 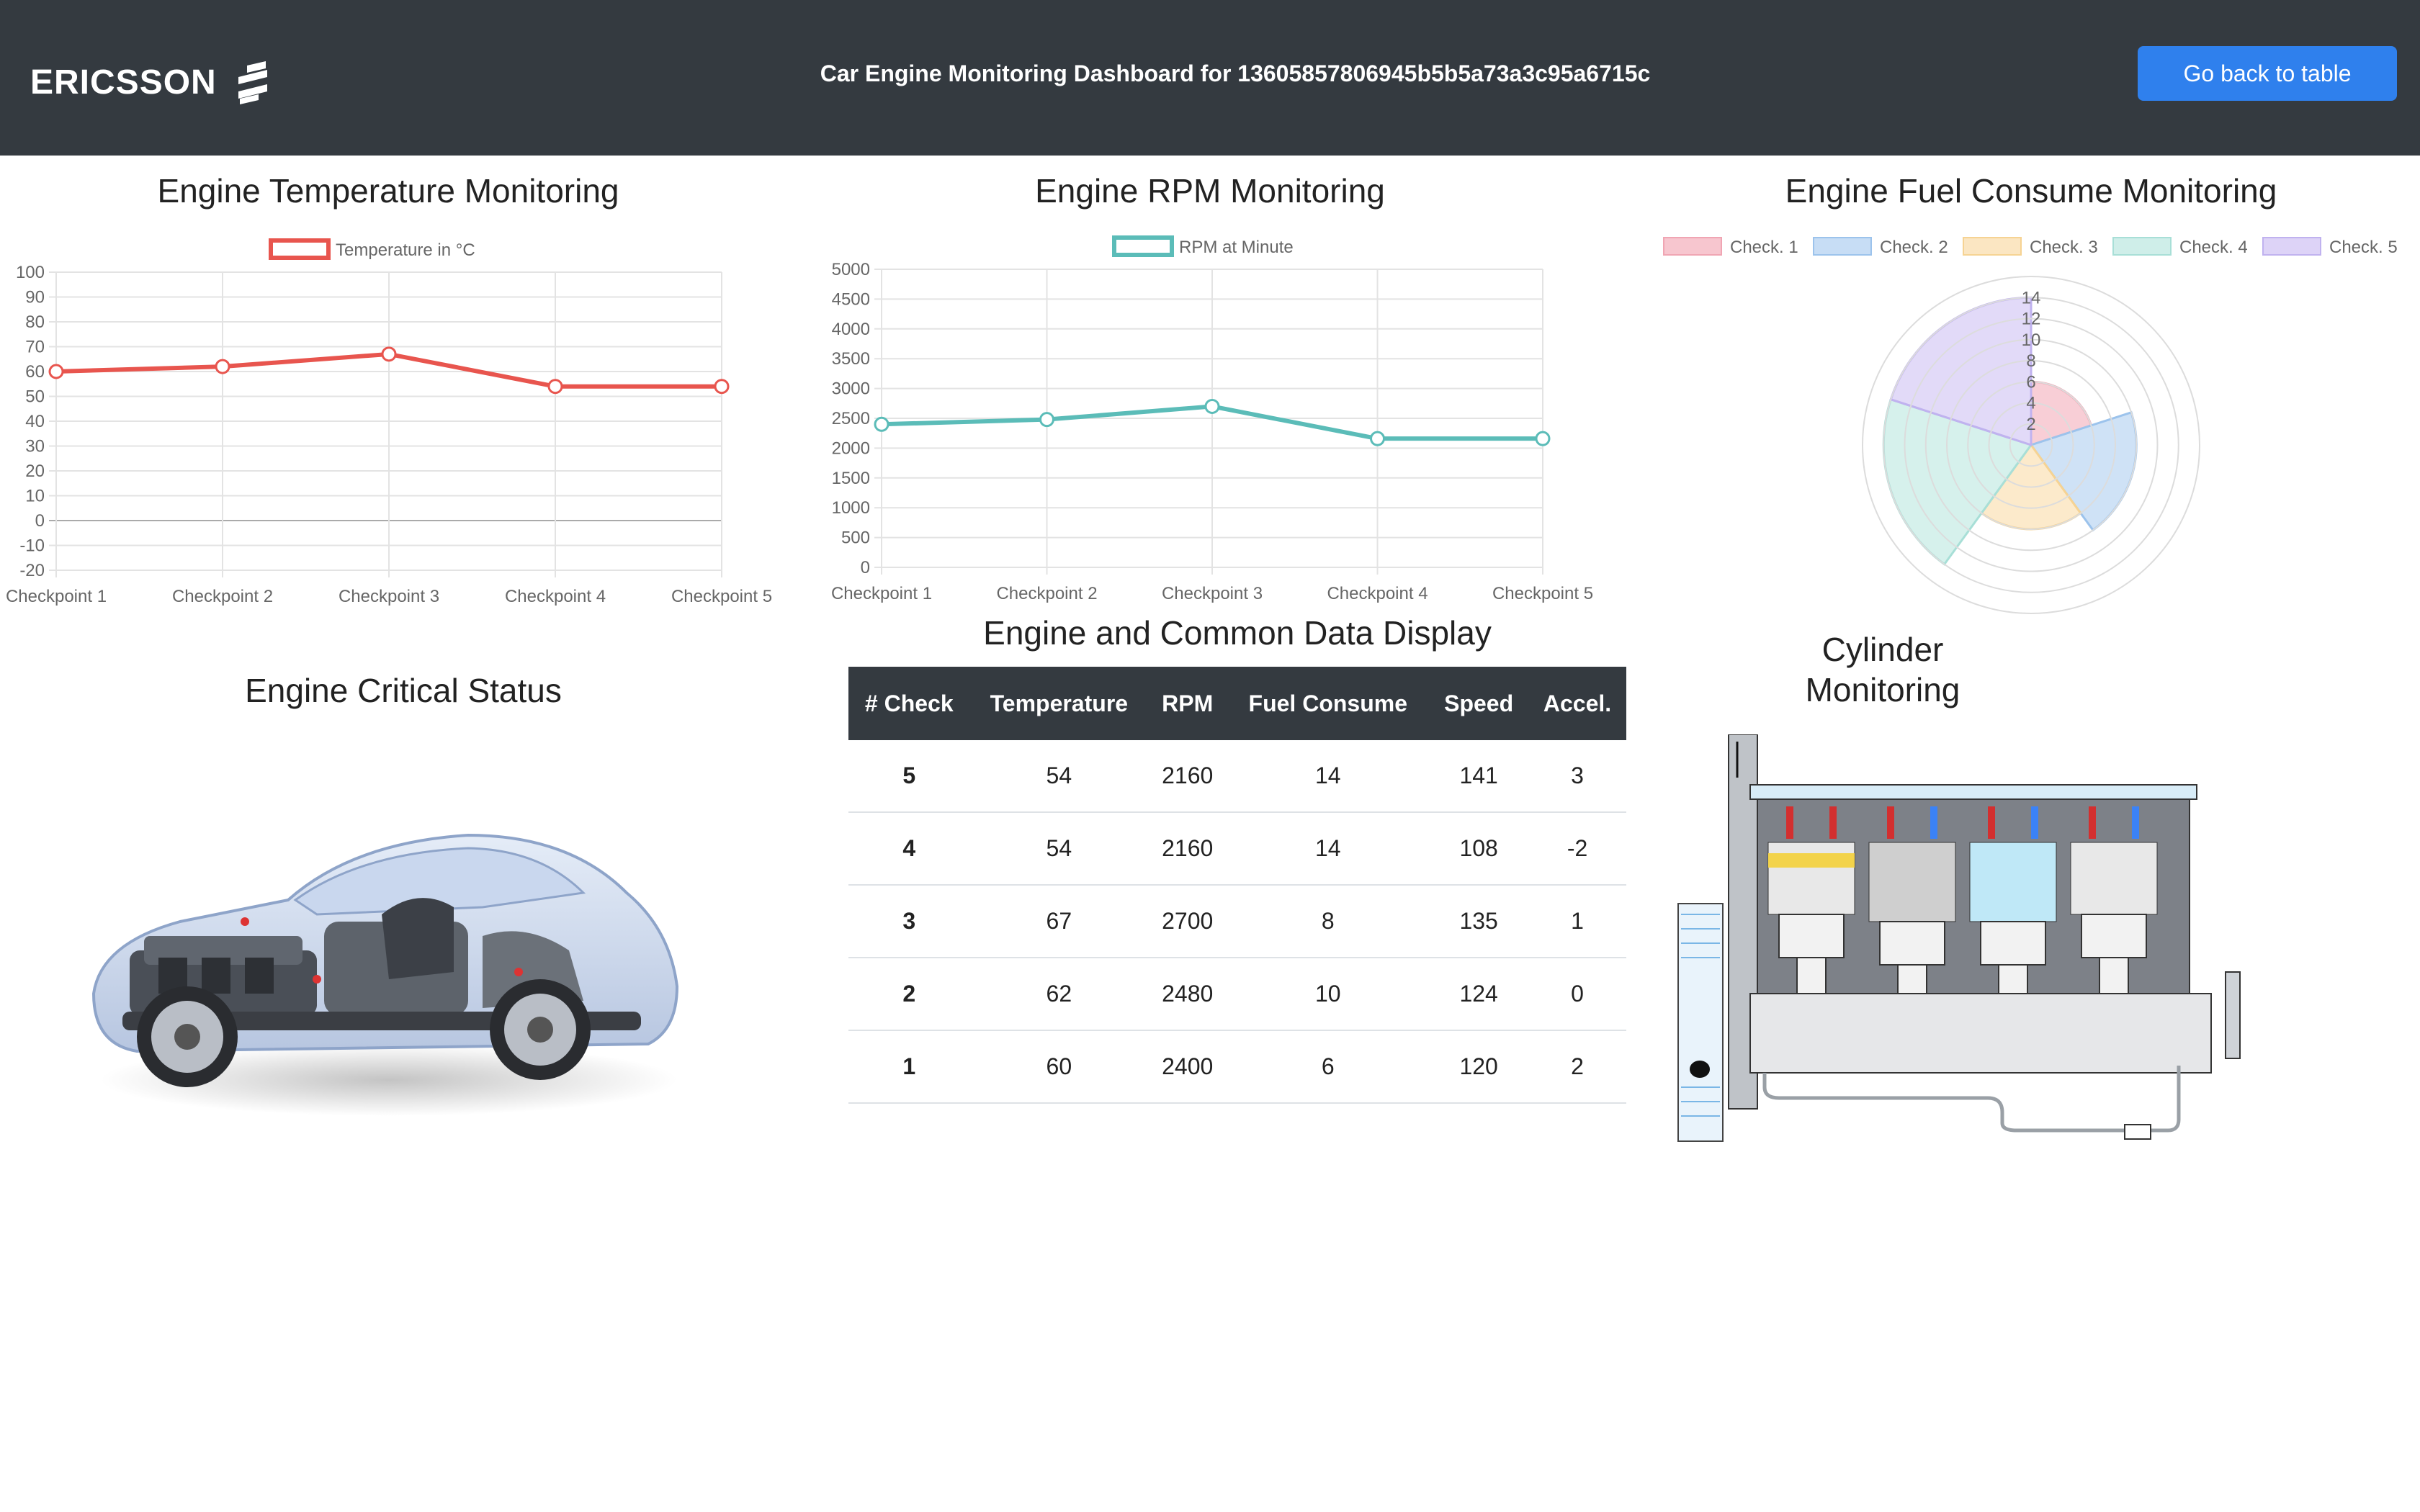 What do you see at coordinates (1059, 1067) in the screenshot?
I see `cell-temperature: 60` at bounding box center [1059, 1067].